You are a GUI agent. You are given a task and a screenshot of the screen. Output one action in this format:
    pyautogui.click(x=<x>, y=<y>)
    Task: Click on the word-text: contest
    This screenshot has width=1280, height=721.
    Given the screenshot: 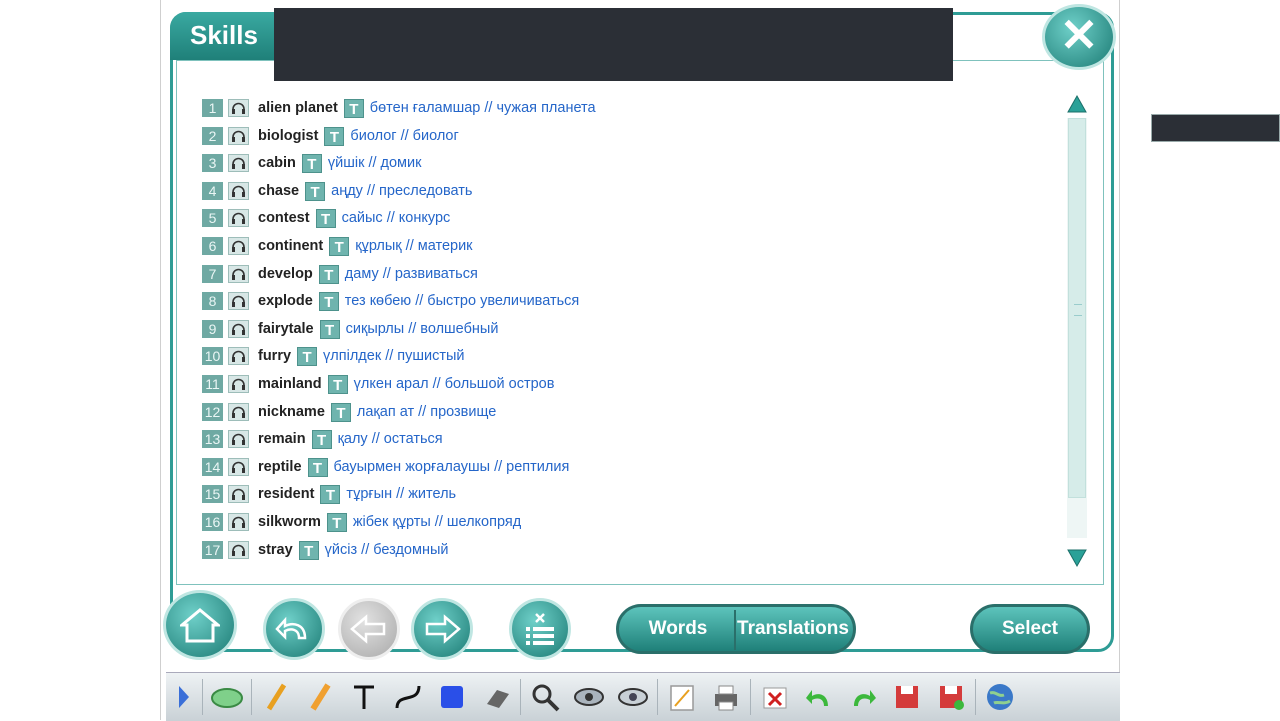 What is the action you would take?
    pyautogui.click(x=284, y=218)
    